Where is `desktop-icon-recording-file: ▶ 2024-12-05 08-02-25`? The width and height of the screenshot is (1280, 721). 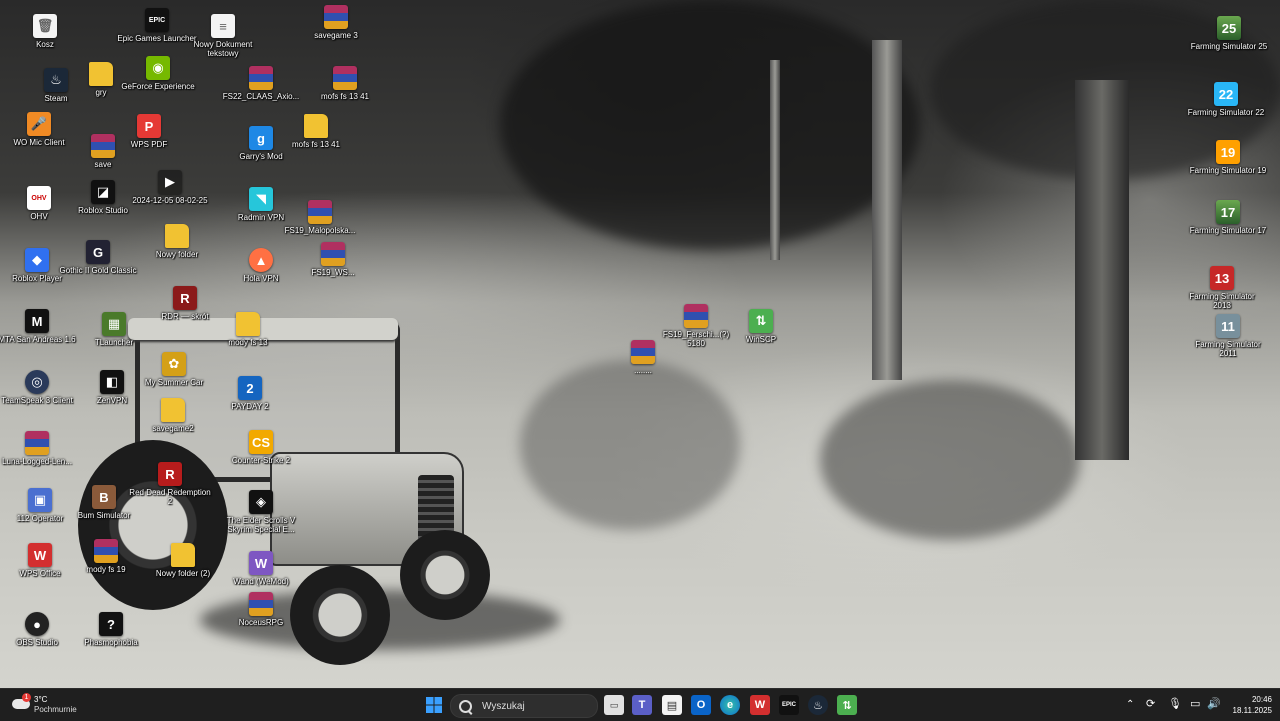 desktop-icon-recording-file: ▶ 2024-12-05 08-02-25 is located at coordinates (170, 187).